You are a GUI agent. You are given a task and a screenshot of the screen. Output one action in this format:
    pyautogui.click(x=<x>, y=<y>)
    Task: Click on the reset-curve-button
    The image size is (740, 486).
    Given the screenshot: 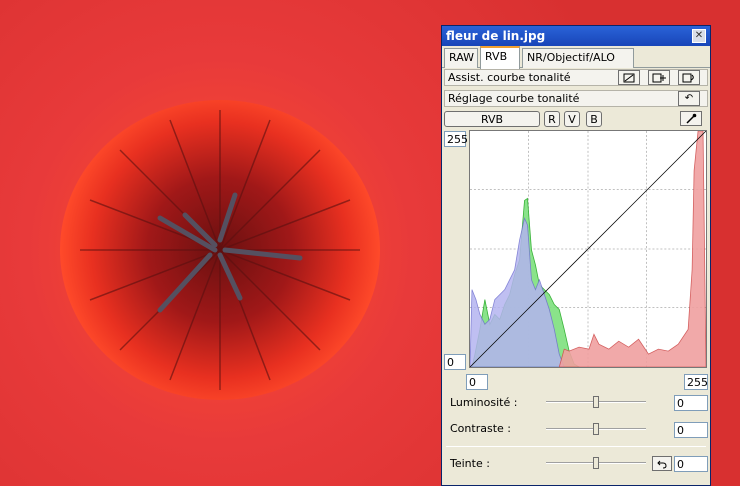 What is the action you would take?
    pyautogui.click(x=689, y=77)
    